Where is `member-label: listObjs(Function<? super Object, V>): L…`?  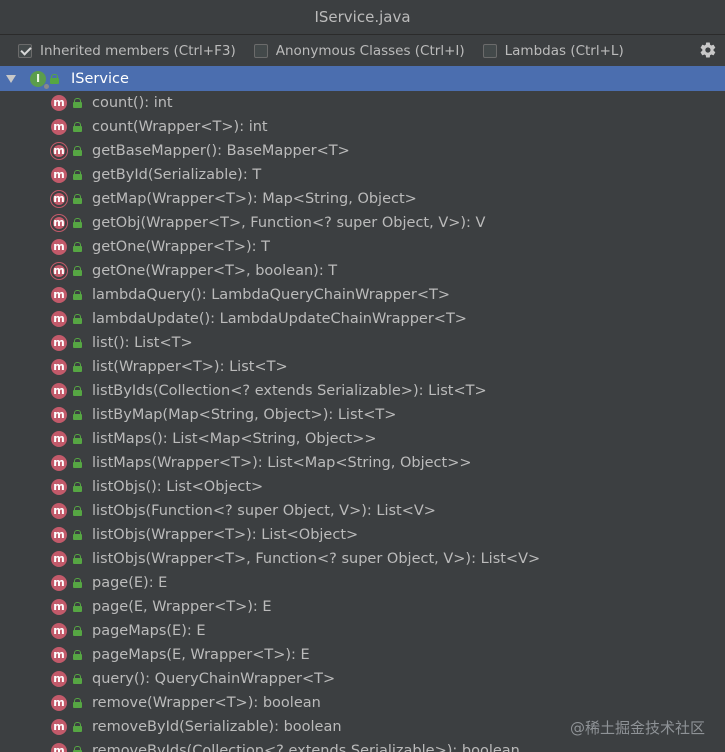 member-label: listObjs(Function<? super Object, V>): L… is located at coordinates (264, 511).